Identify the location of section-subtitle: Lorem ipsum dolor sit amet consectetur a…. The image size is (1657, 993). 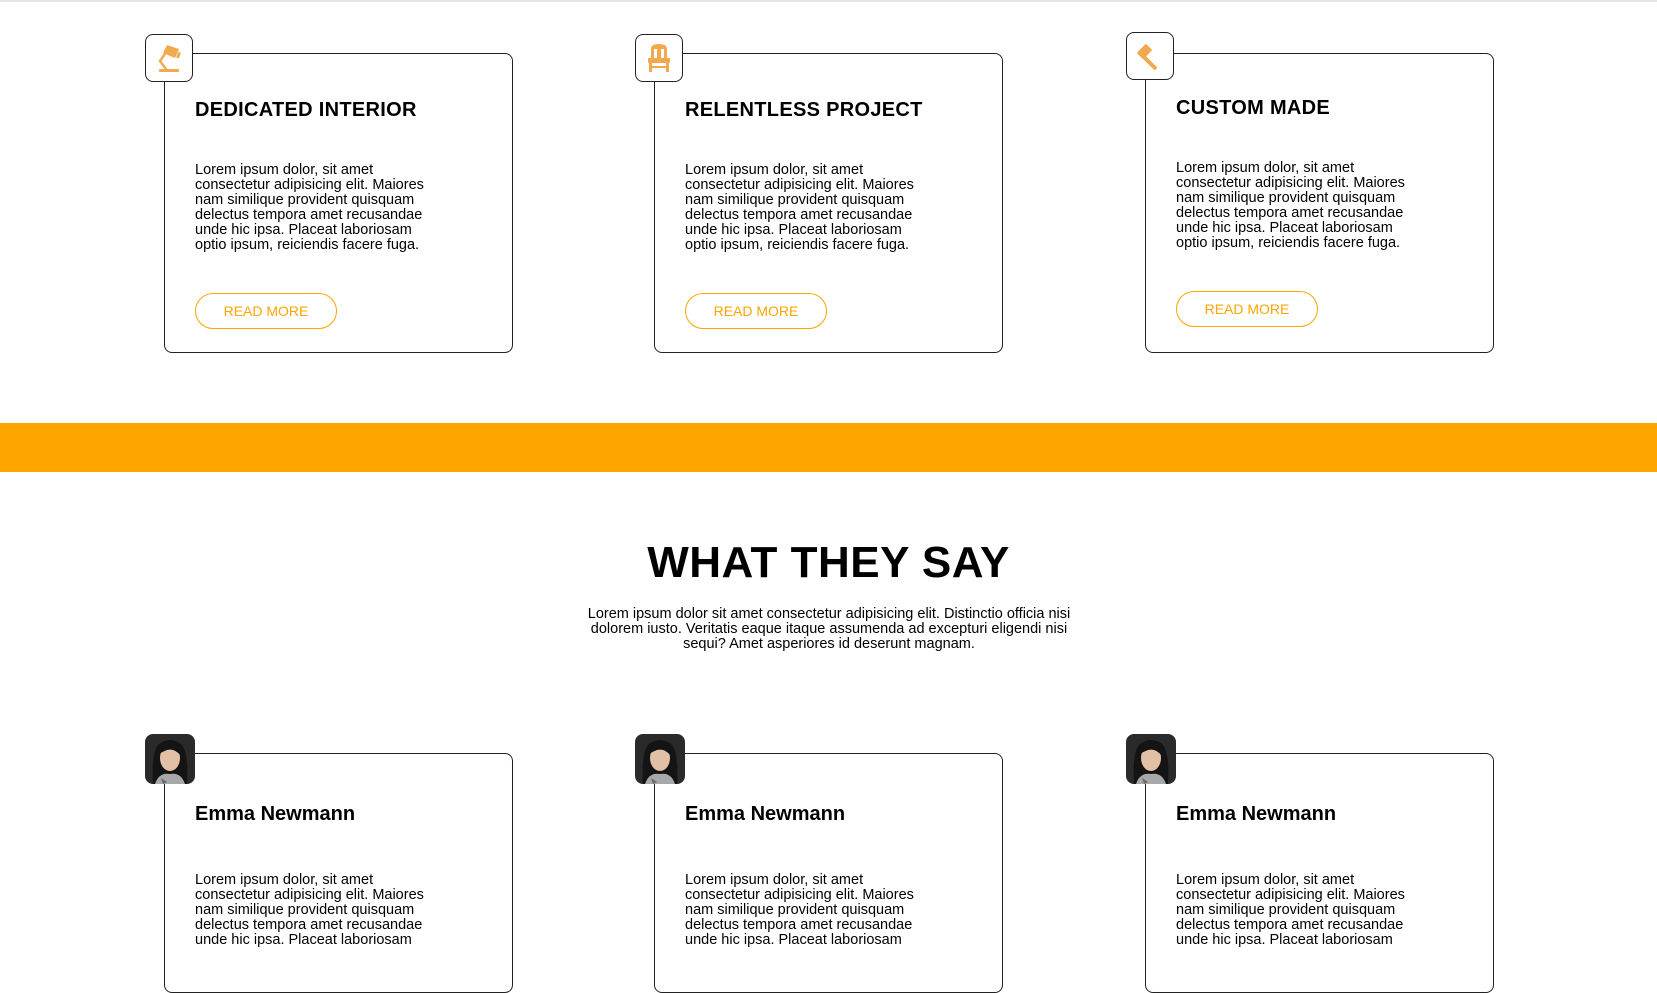
(829, 629).